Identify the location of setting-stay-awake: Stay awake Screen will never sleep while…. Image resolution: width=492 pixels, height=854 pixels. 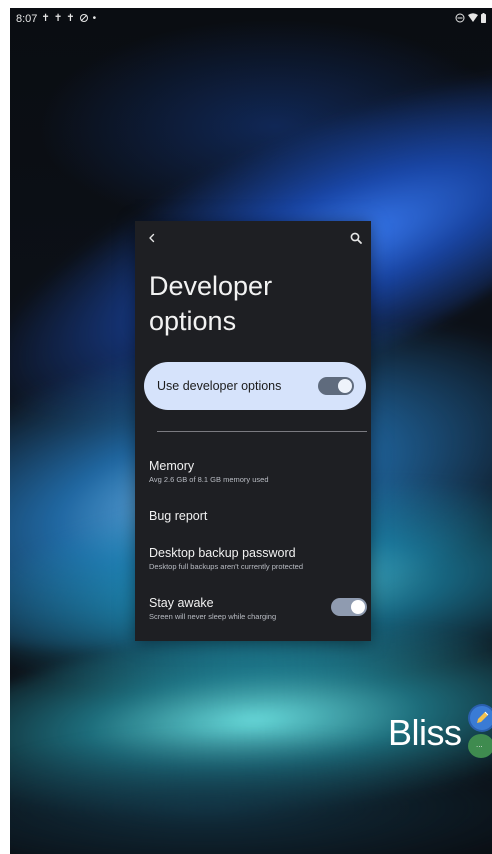
(254, 608).